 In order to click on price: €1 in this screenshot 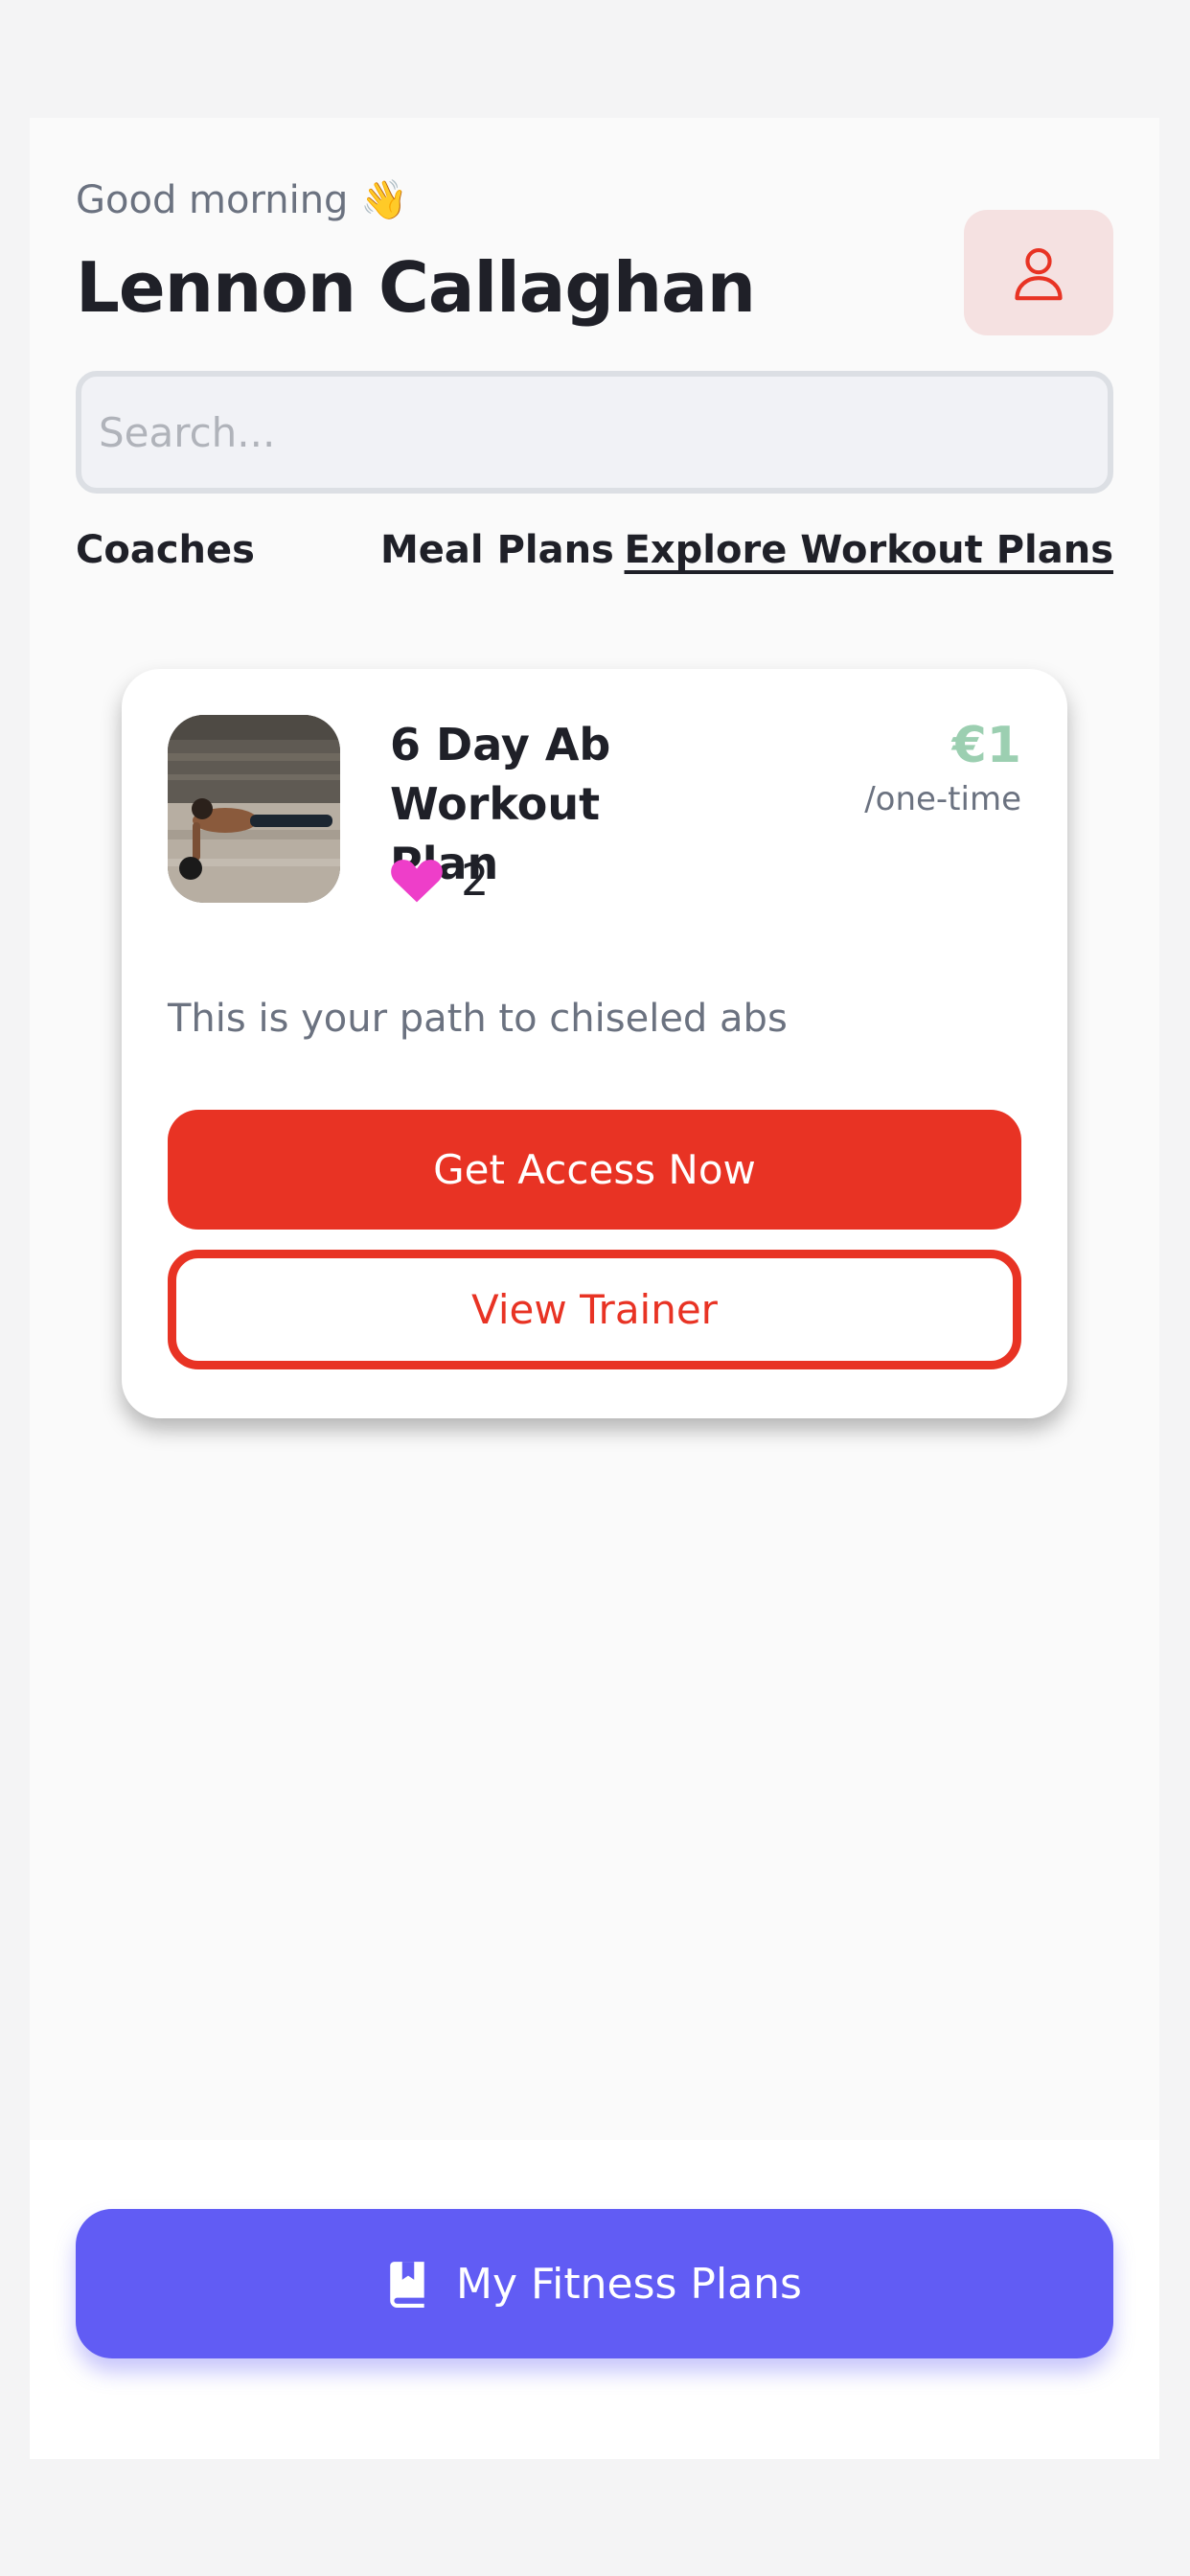, I will do `click(986, 745)`.